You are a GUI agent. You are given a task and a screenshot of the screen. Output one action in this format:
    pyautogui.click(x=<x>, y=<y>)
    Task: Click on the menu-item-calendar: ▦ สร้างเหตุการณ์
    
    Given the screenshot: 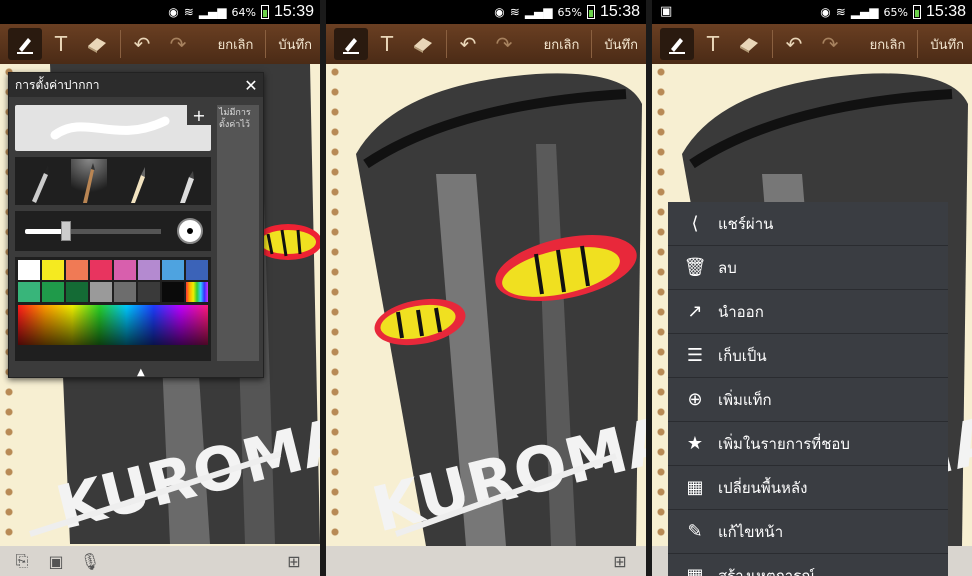 What is the action you would take?
    pyautogui.click(x=808, y=565)
    